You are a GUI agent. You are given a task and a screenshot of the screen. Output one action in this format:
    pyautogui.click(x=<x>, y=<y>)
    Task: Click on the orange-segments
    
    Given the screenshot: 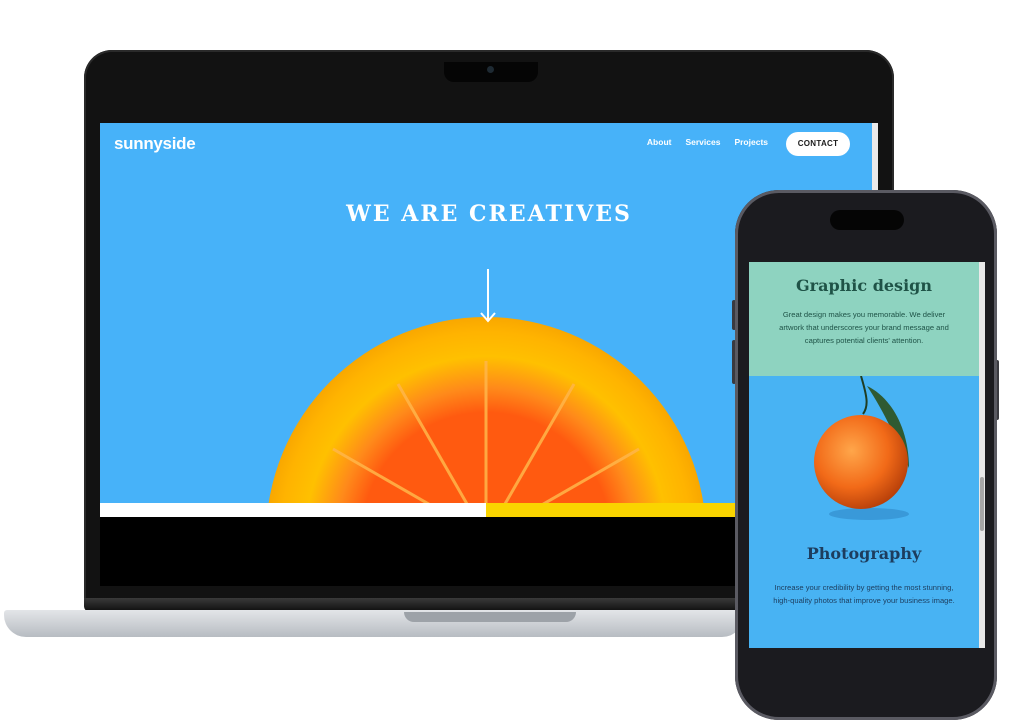 What is the action you would take?
    pyautogui.click(x=486, y=432)
    